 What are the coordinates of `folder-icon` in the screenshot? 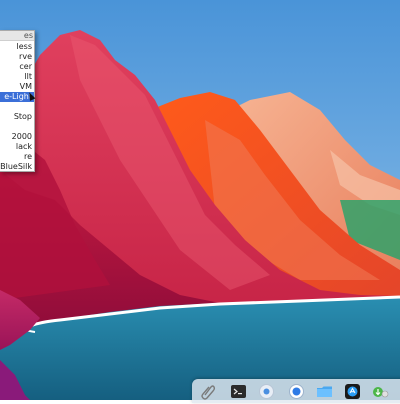 It's located at (324, 391).